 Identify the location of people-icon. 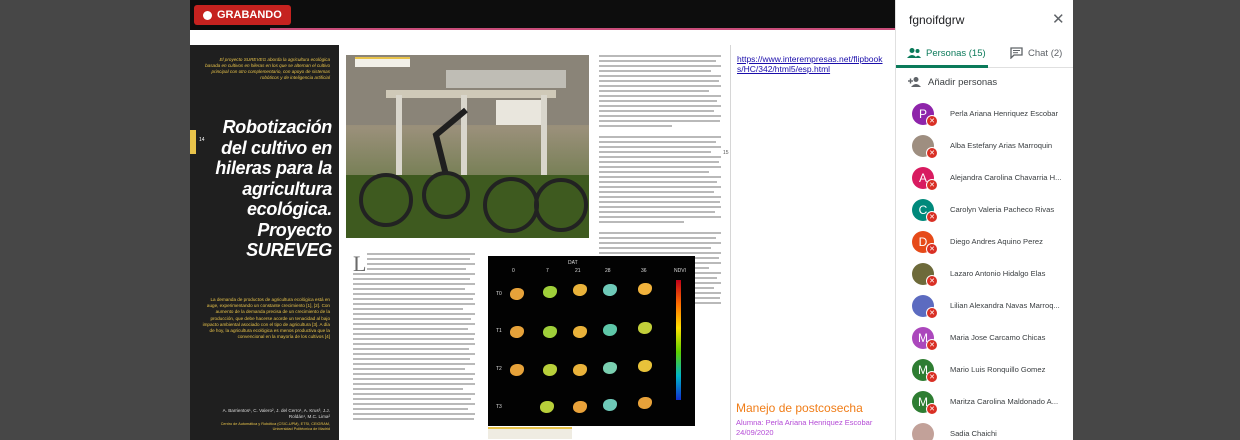
(914, 53).